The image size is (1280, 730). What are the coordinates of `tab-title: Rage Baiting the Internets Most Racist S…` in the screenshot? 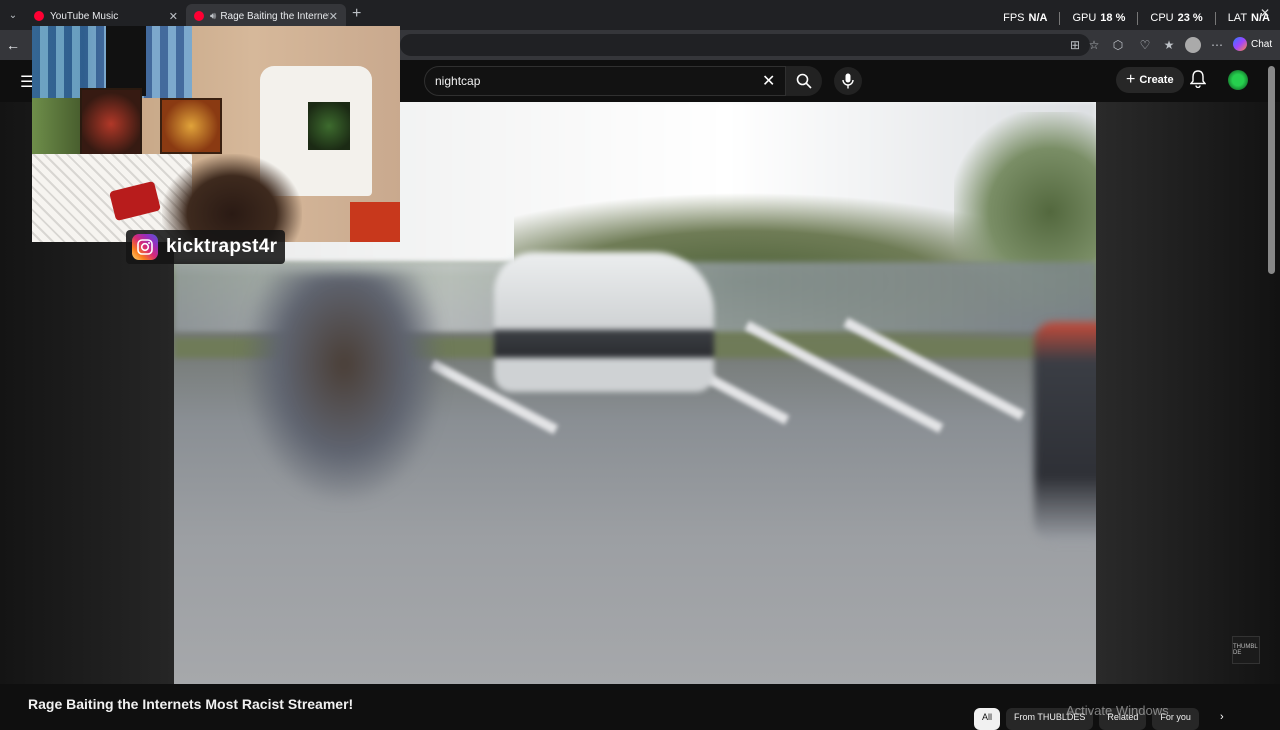 It's located at (274, 16).